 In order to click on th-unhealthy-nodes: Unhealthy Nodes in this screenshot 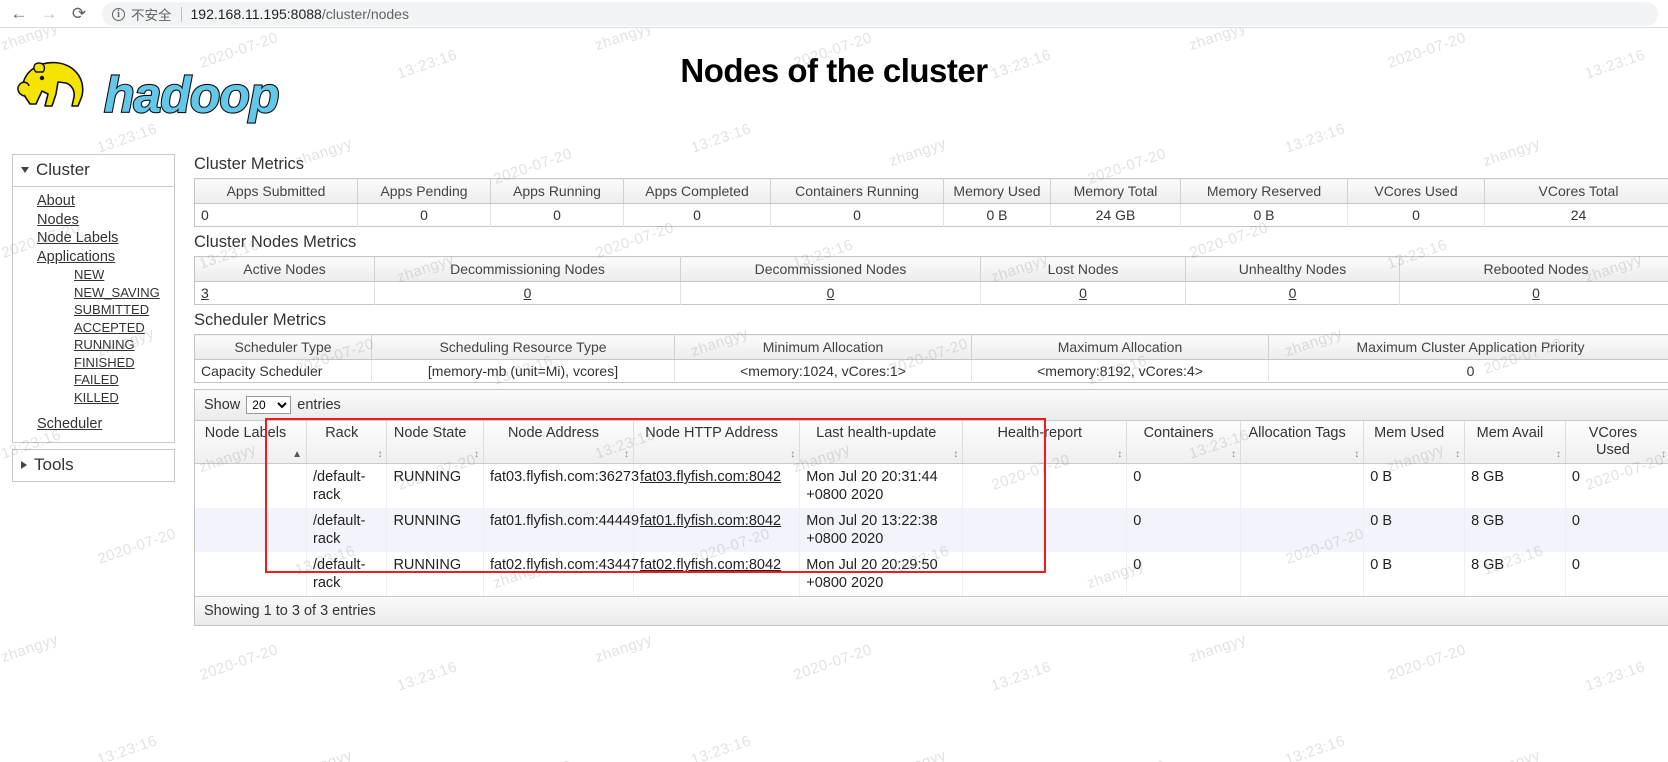, I will do `click(1292, 269)`.